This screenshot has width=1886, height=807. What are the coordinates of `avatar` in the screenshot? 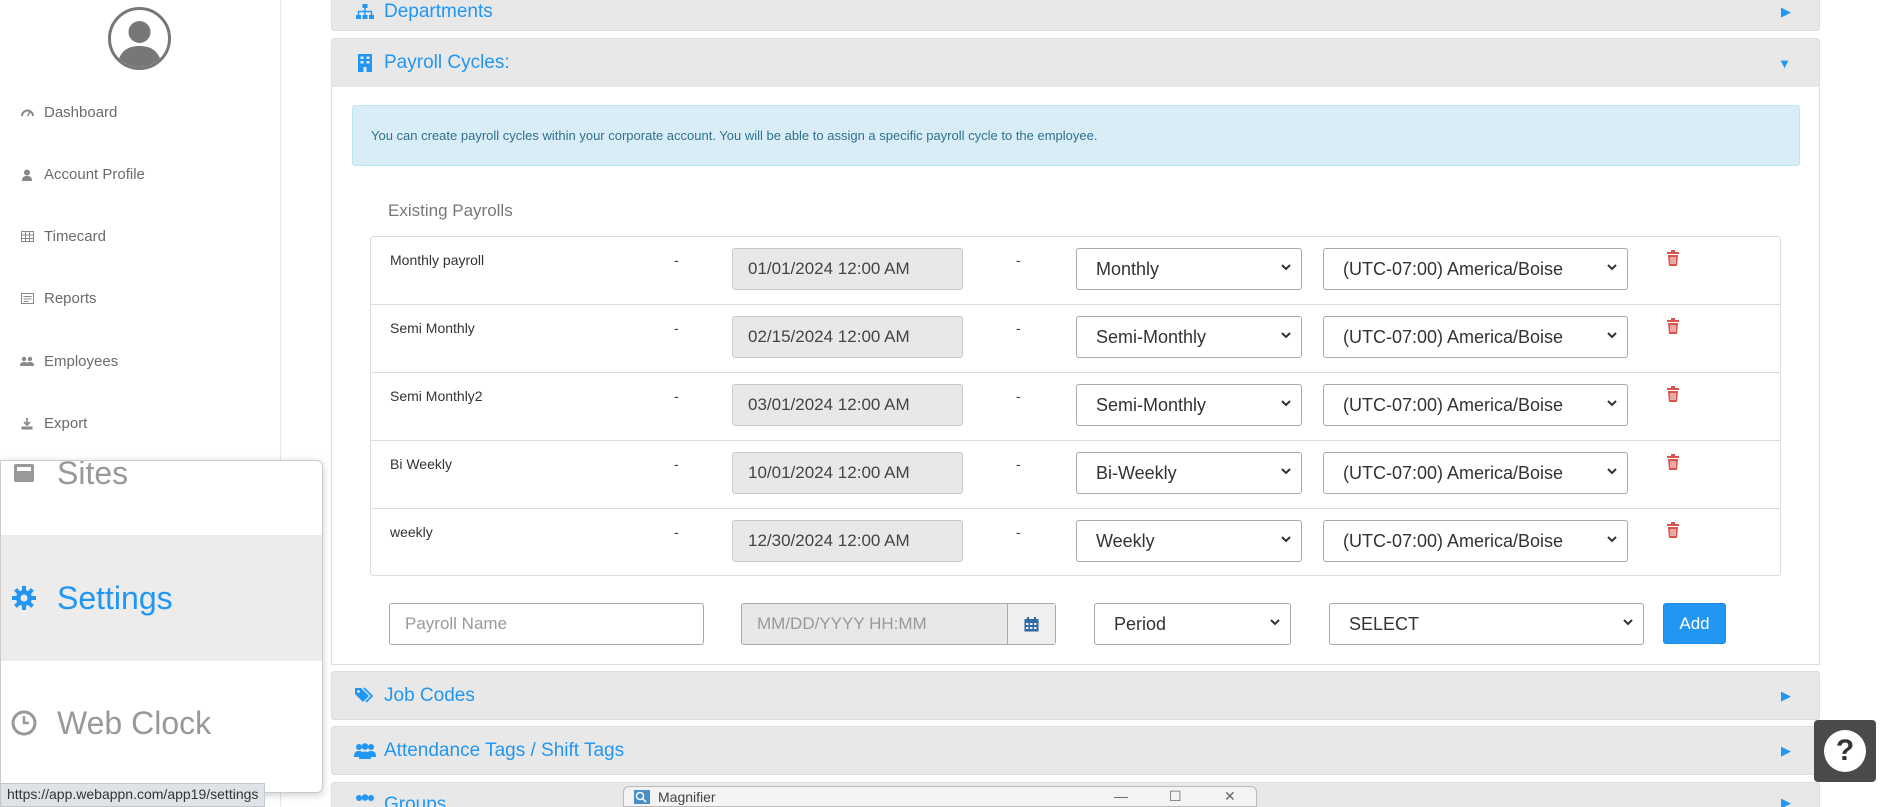 It's located at (139, 38).